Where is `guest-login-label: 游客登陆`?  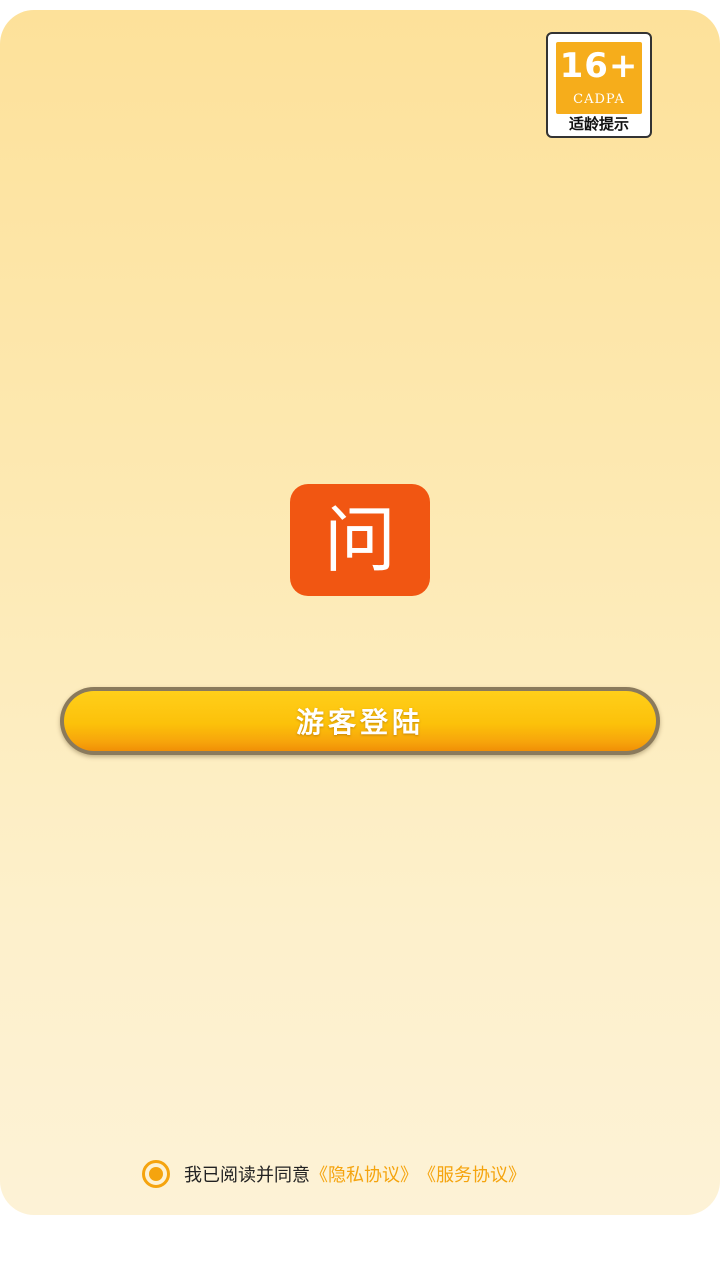 guest-login-label: 游客登陆 is located at coordinates (359, 722).